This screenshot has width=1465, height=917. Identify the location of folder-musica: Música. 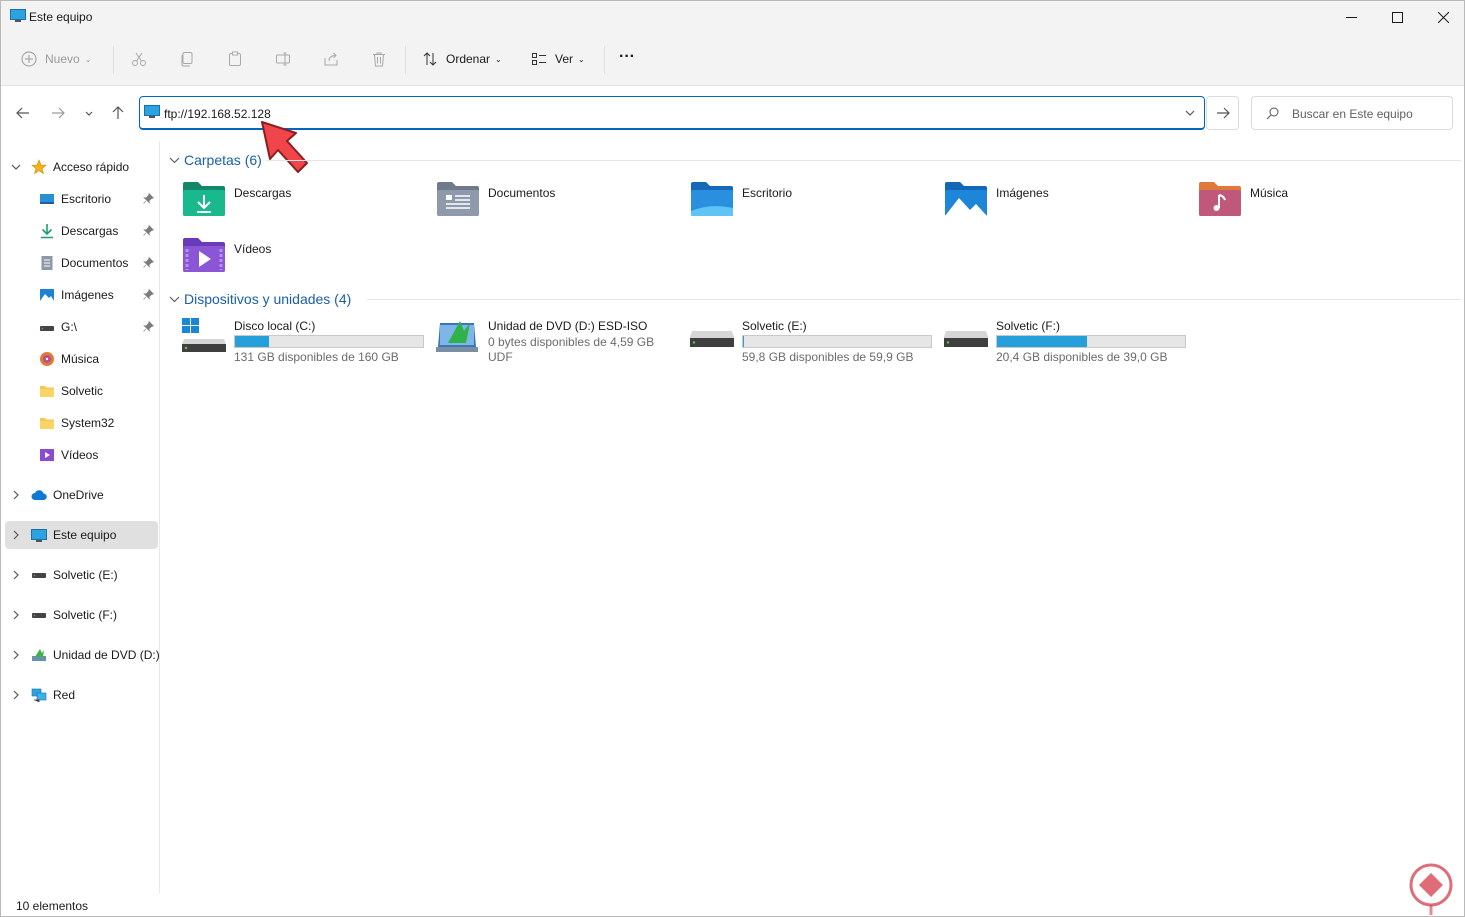
(1318, 203).